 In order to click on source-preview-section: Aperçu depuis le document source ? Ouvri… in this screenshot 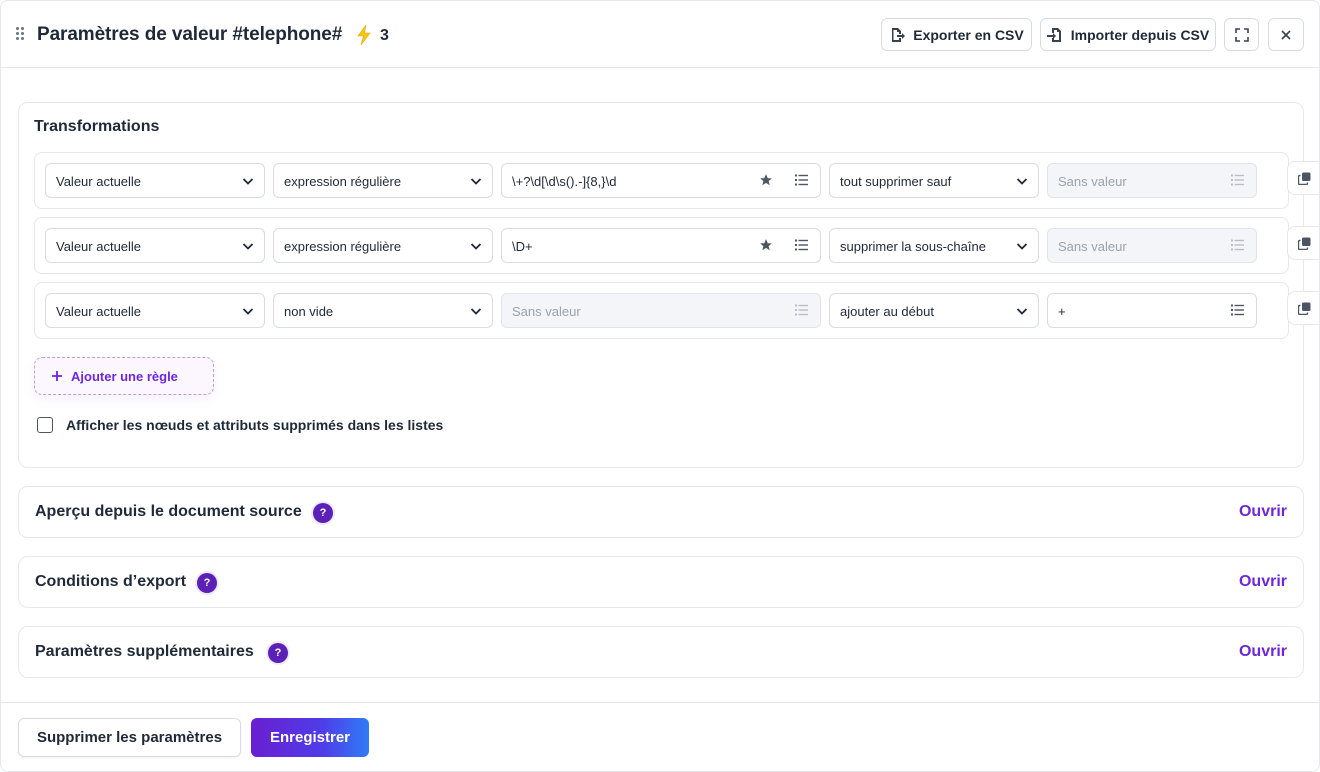, I will do `click(661, 512)`.